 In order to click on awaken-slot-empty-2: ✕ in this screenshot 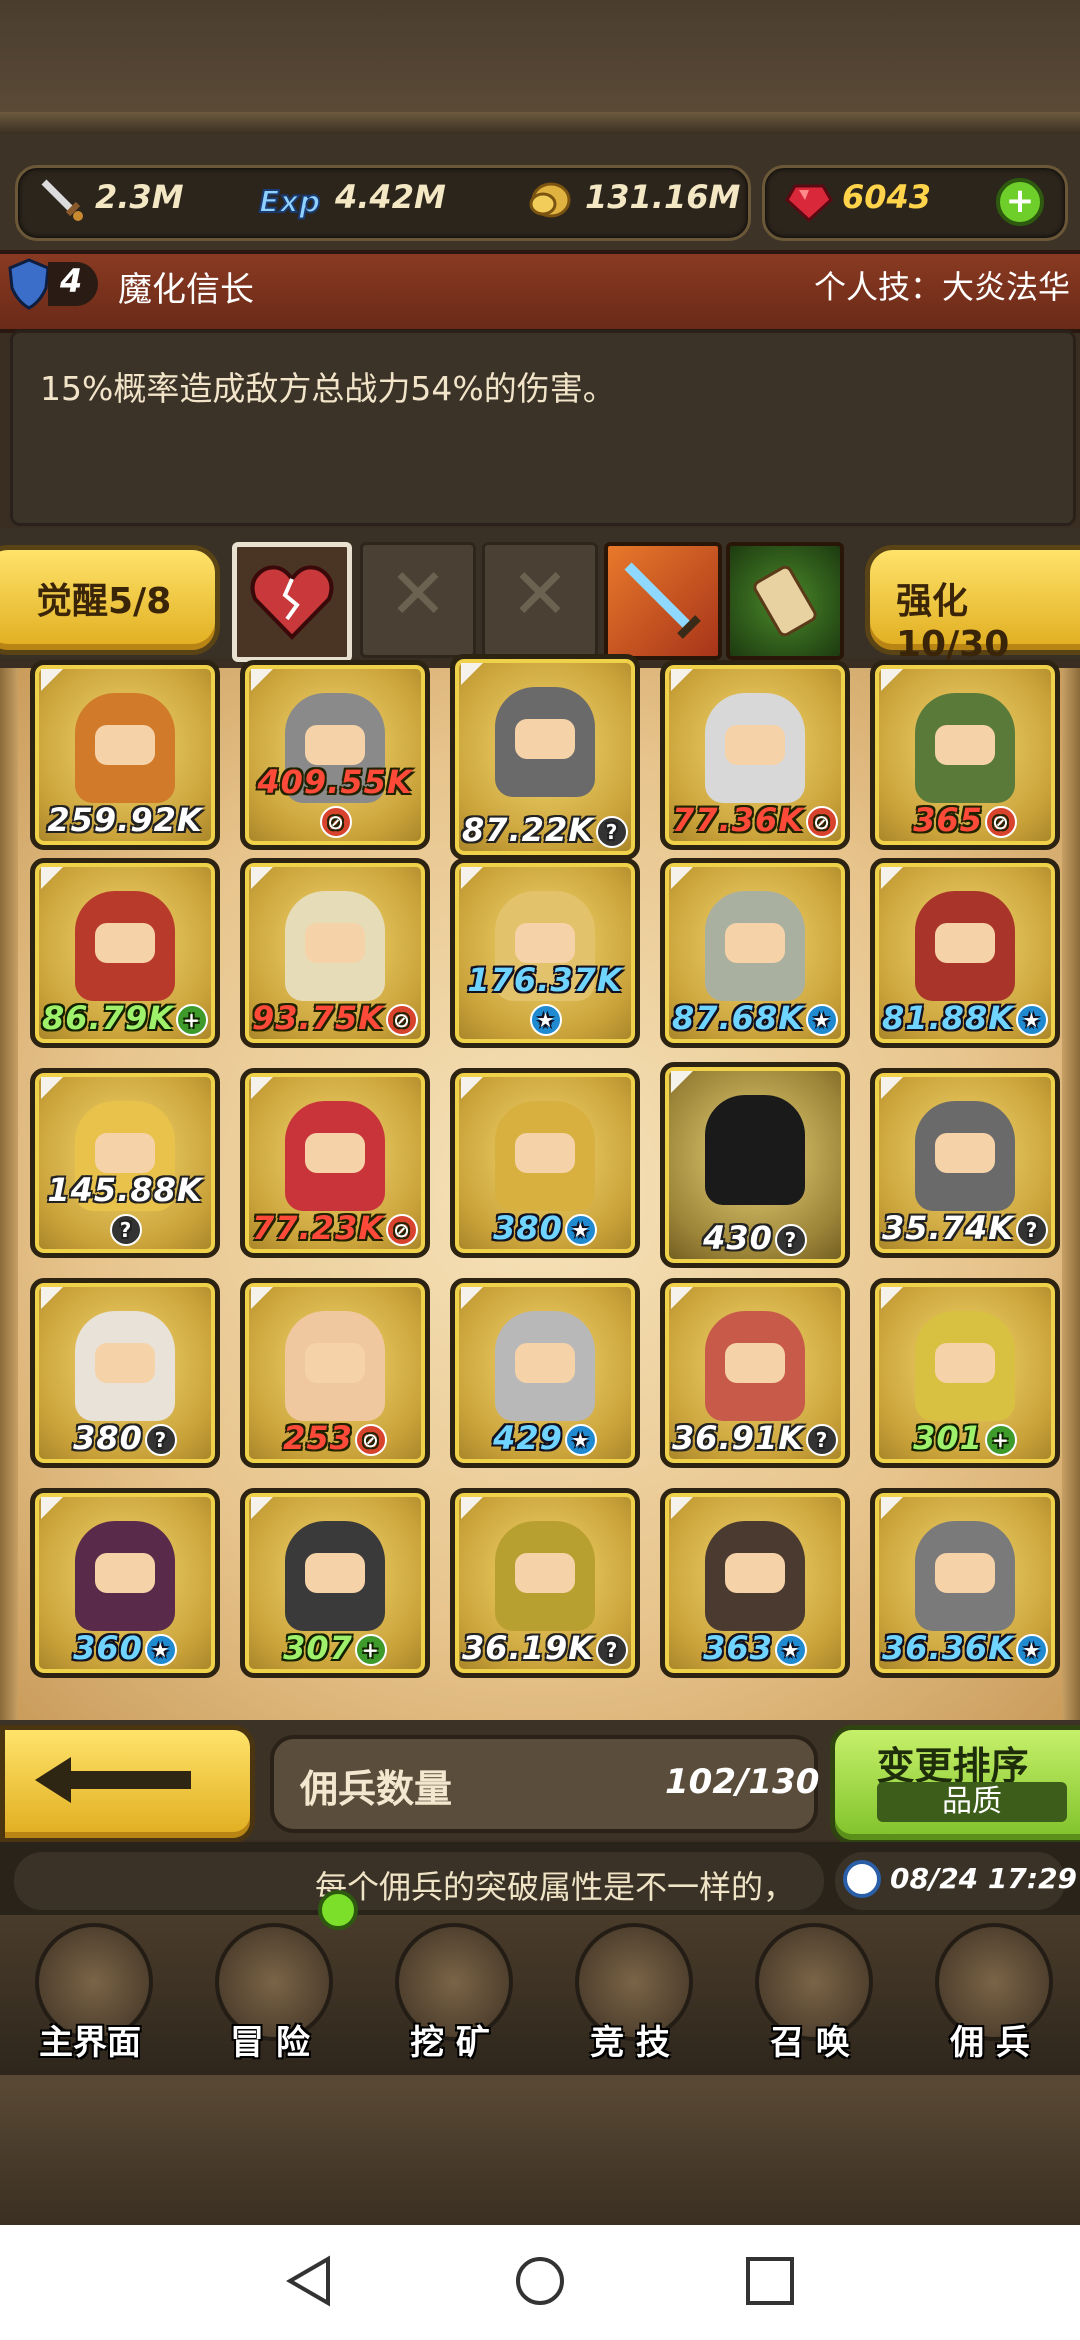, I will do `click(540, 600)`.